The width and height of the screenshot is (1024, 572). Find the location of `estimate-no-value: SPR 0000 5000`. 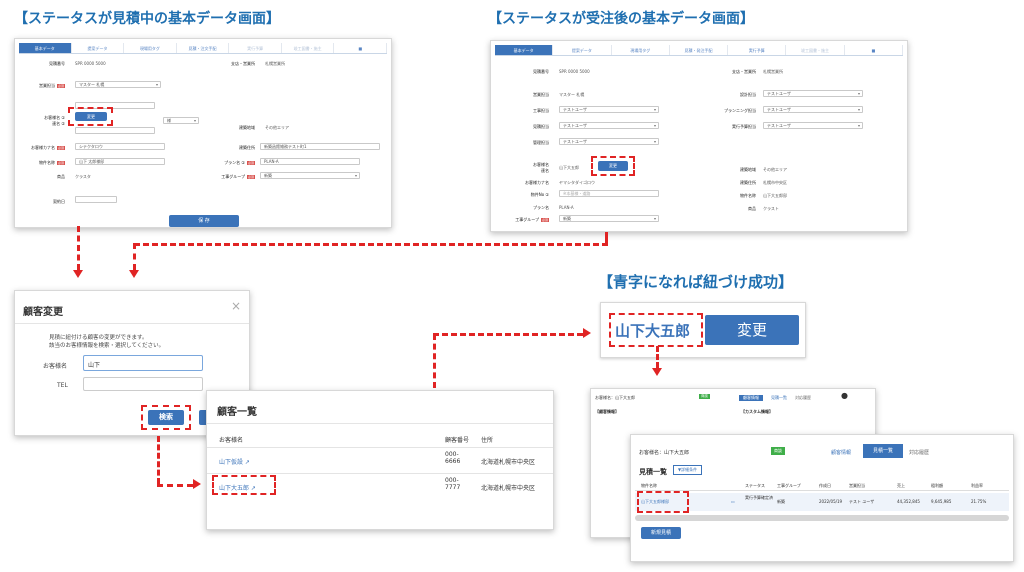

estimate-no-value: SPR 0000 5000 is located at coordinates (574, 71).